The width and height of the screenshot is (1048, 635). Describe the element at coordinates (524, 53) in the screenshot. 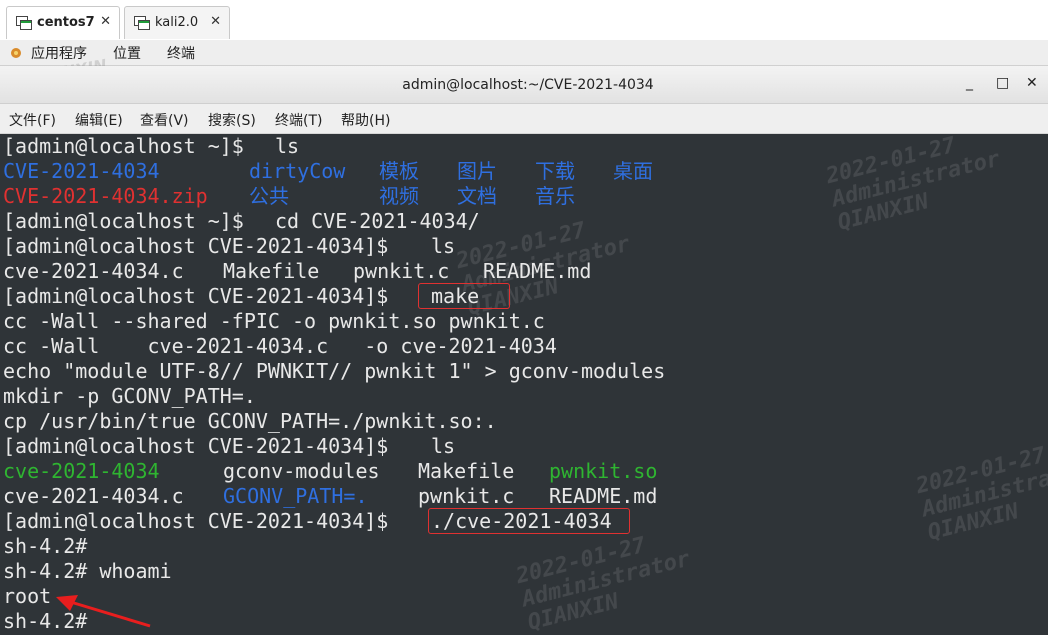

I see `desktop-top-bar: 应用程序 位置 终端` at that location.